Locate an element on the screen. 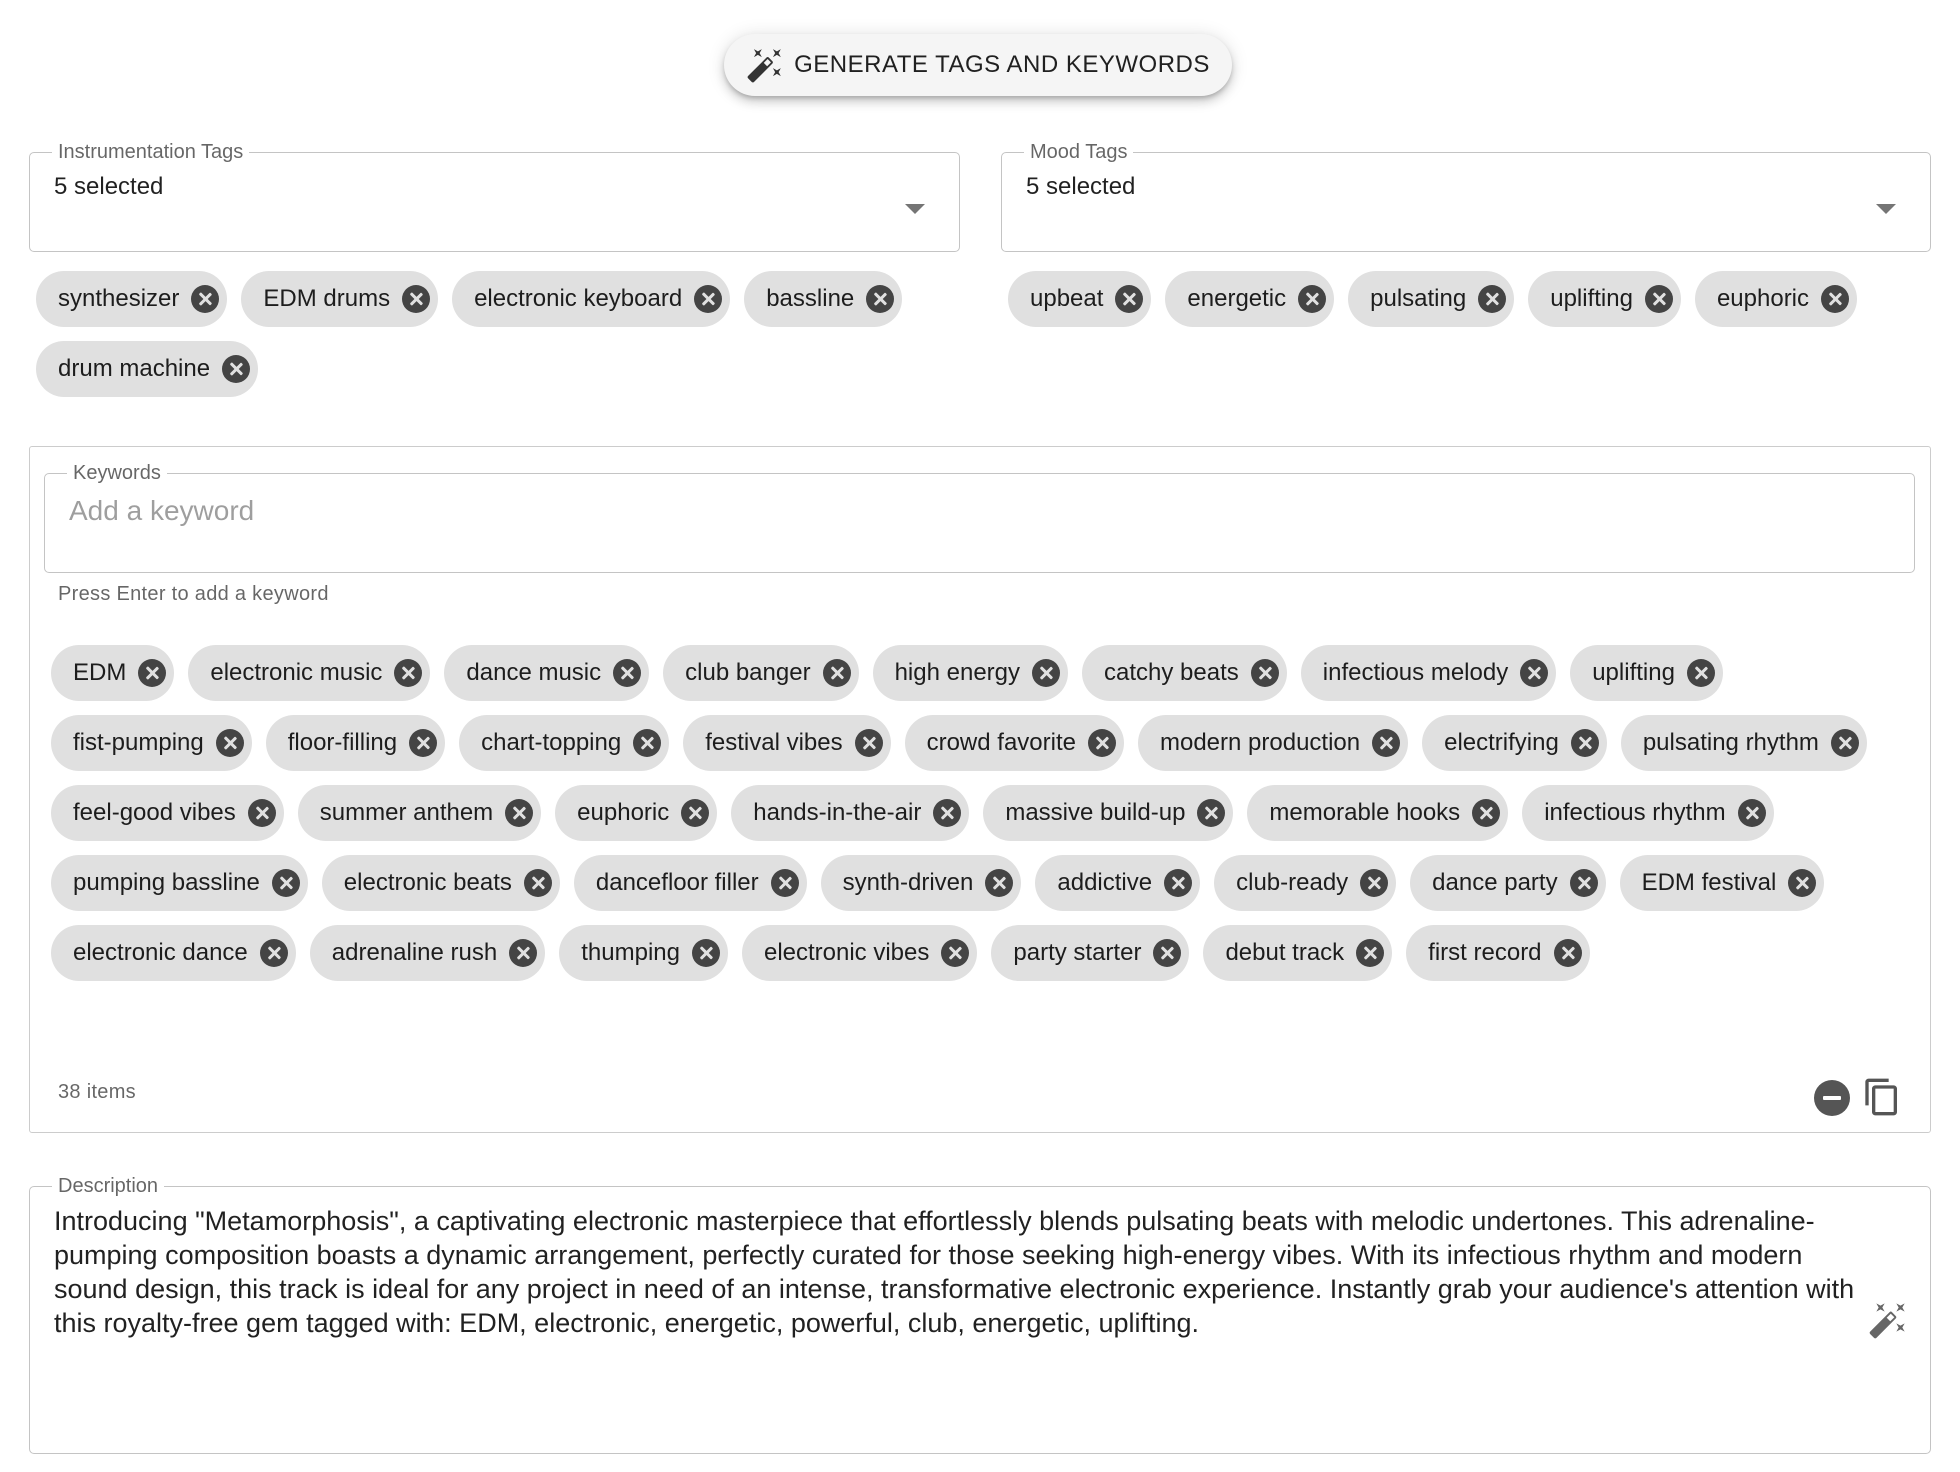 This screenshot has width=1960, height=1472. chip: massive build-up is located at coordinates (1108, 813).